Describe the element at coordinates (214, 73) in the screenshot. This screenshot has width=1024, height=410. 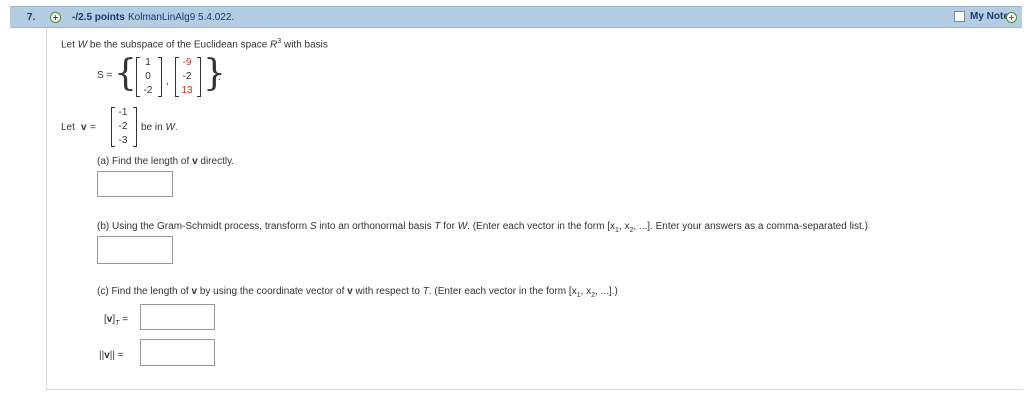
I see `brace-right: }` at that location.